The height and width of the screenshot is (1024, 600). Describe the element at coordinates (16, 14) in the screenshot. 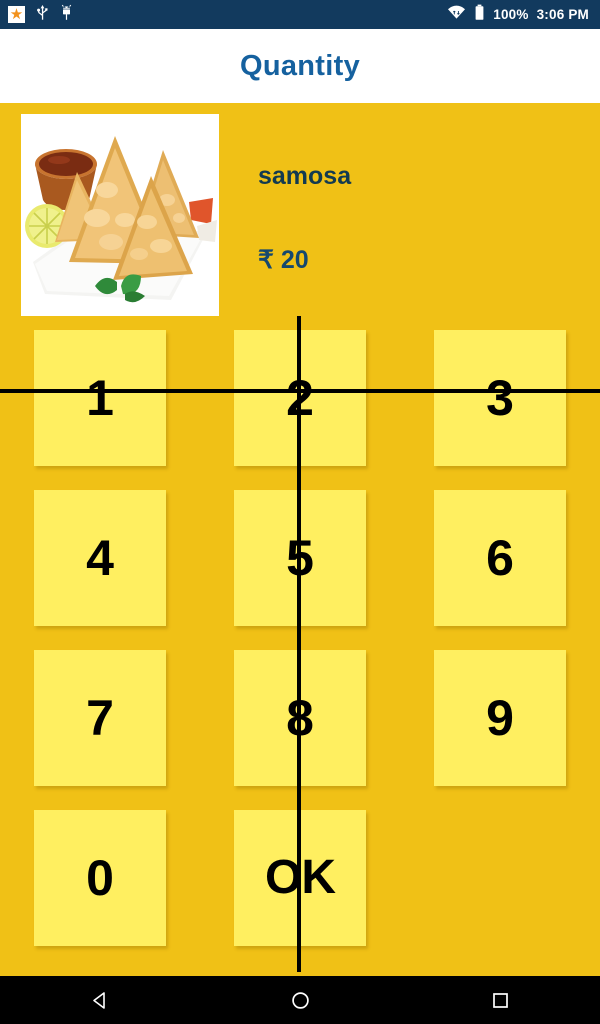

I see `star-badge-icon: ★` at that location.